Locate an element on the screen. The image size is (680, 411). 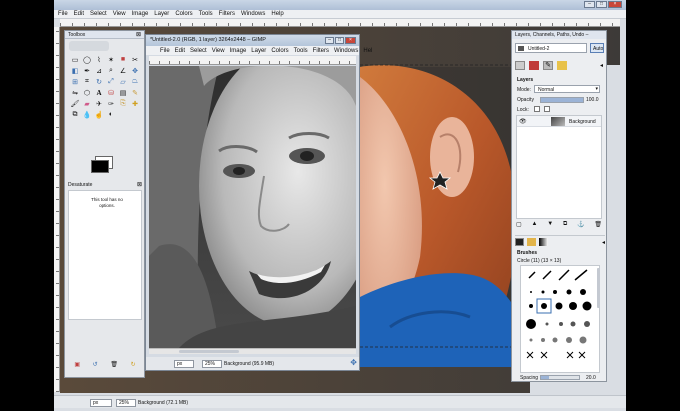
spacing-value: 20.0 is located at coordinates (591, 378).